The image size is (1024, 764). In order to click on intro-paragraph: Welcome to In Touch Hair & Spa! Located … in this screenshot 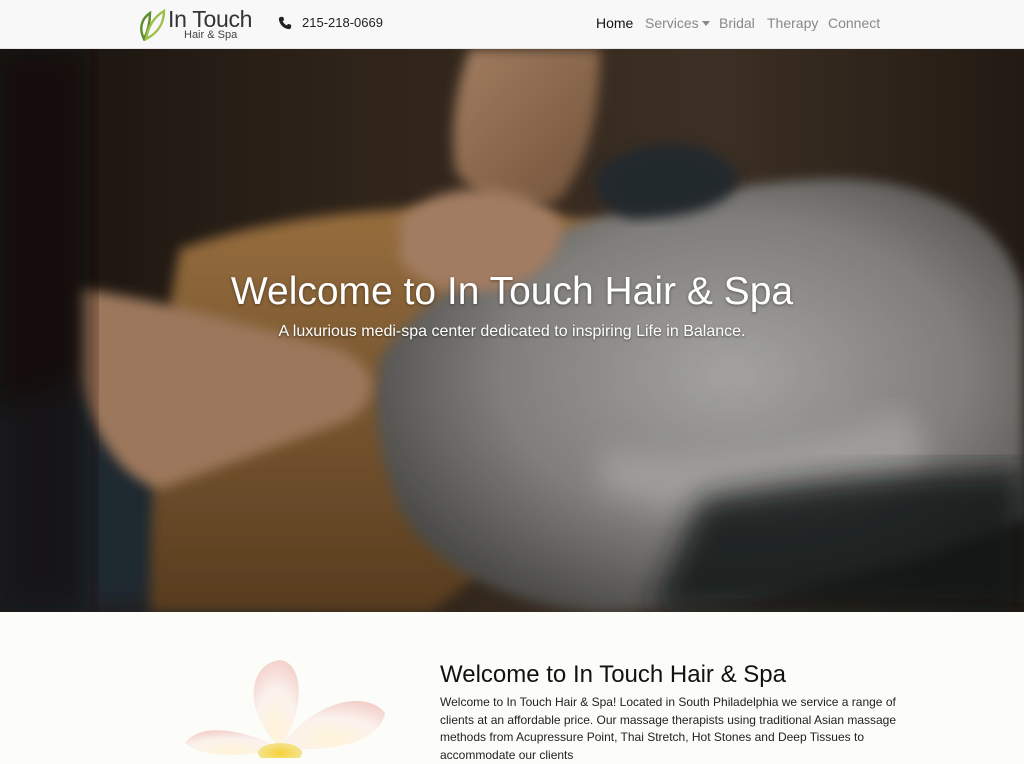, I will do `click(668, 728)`.